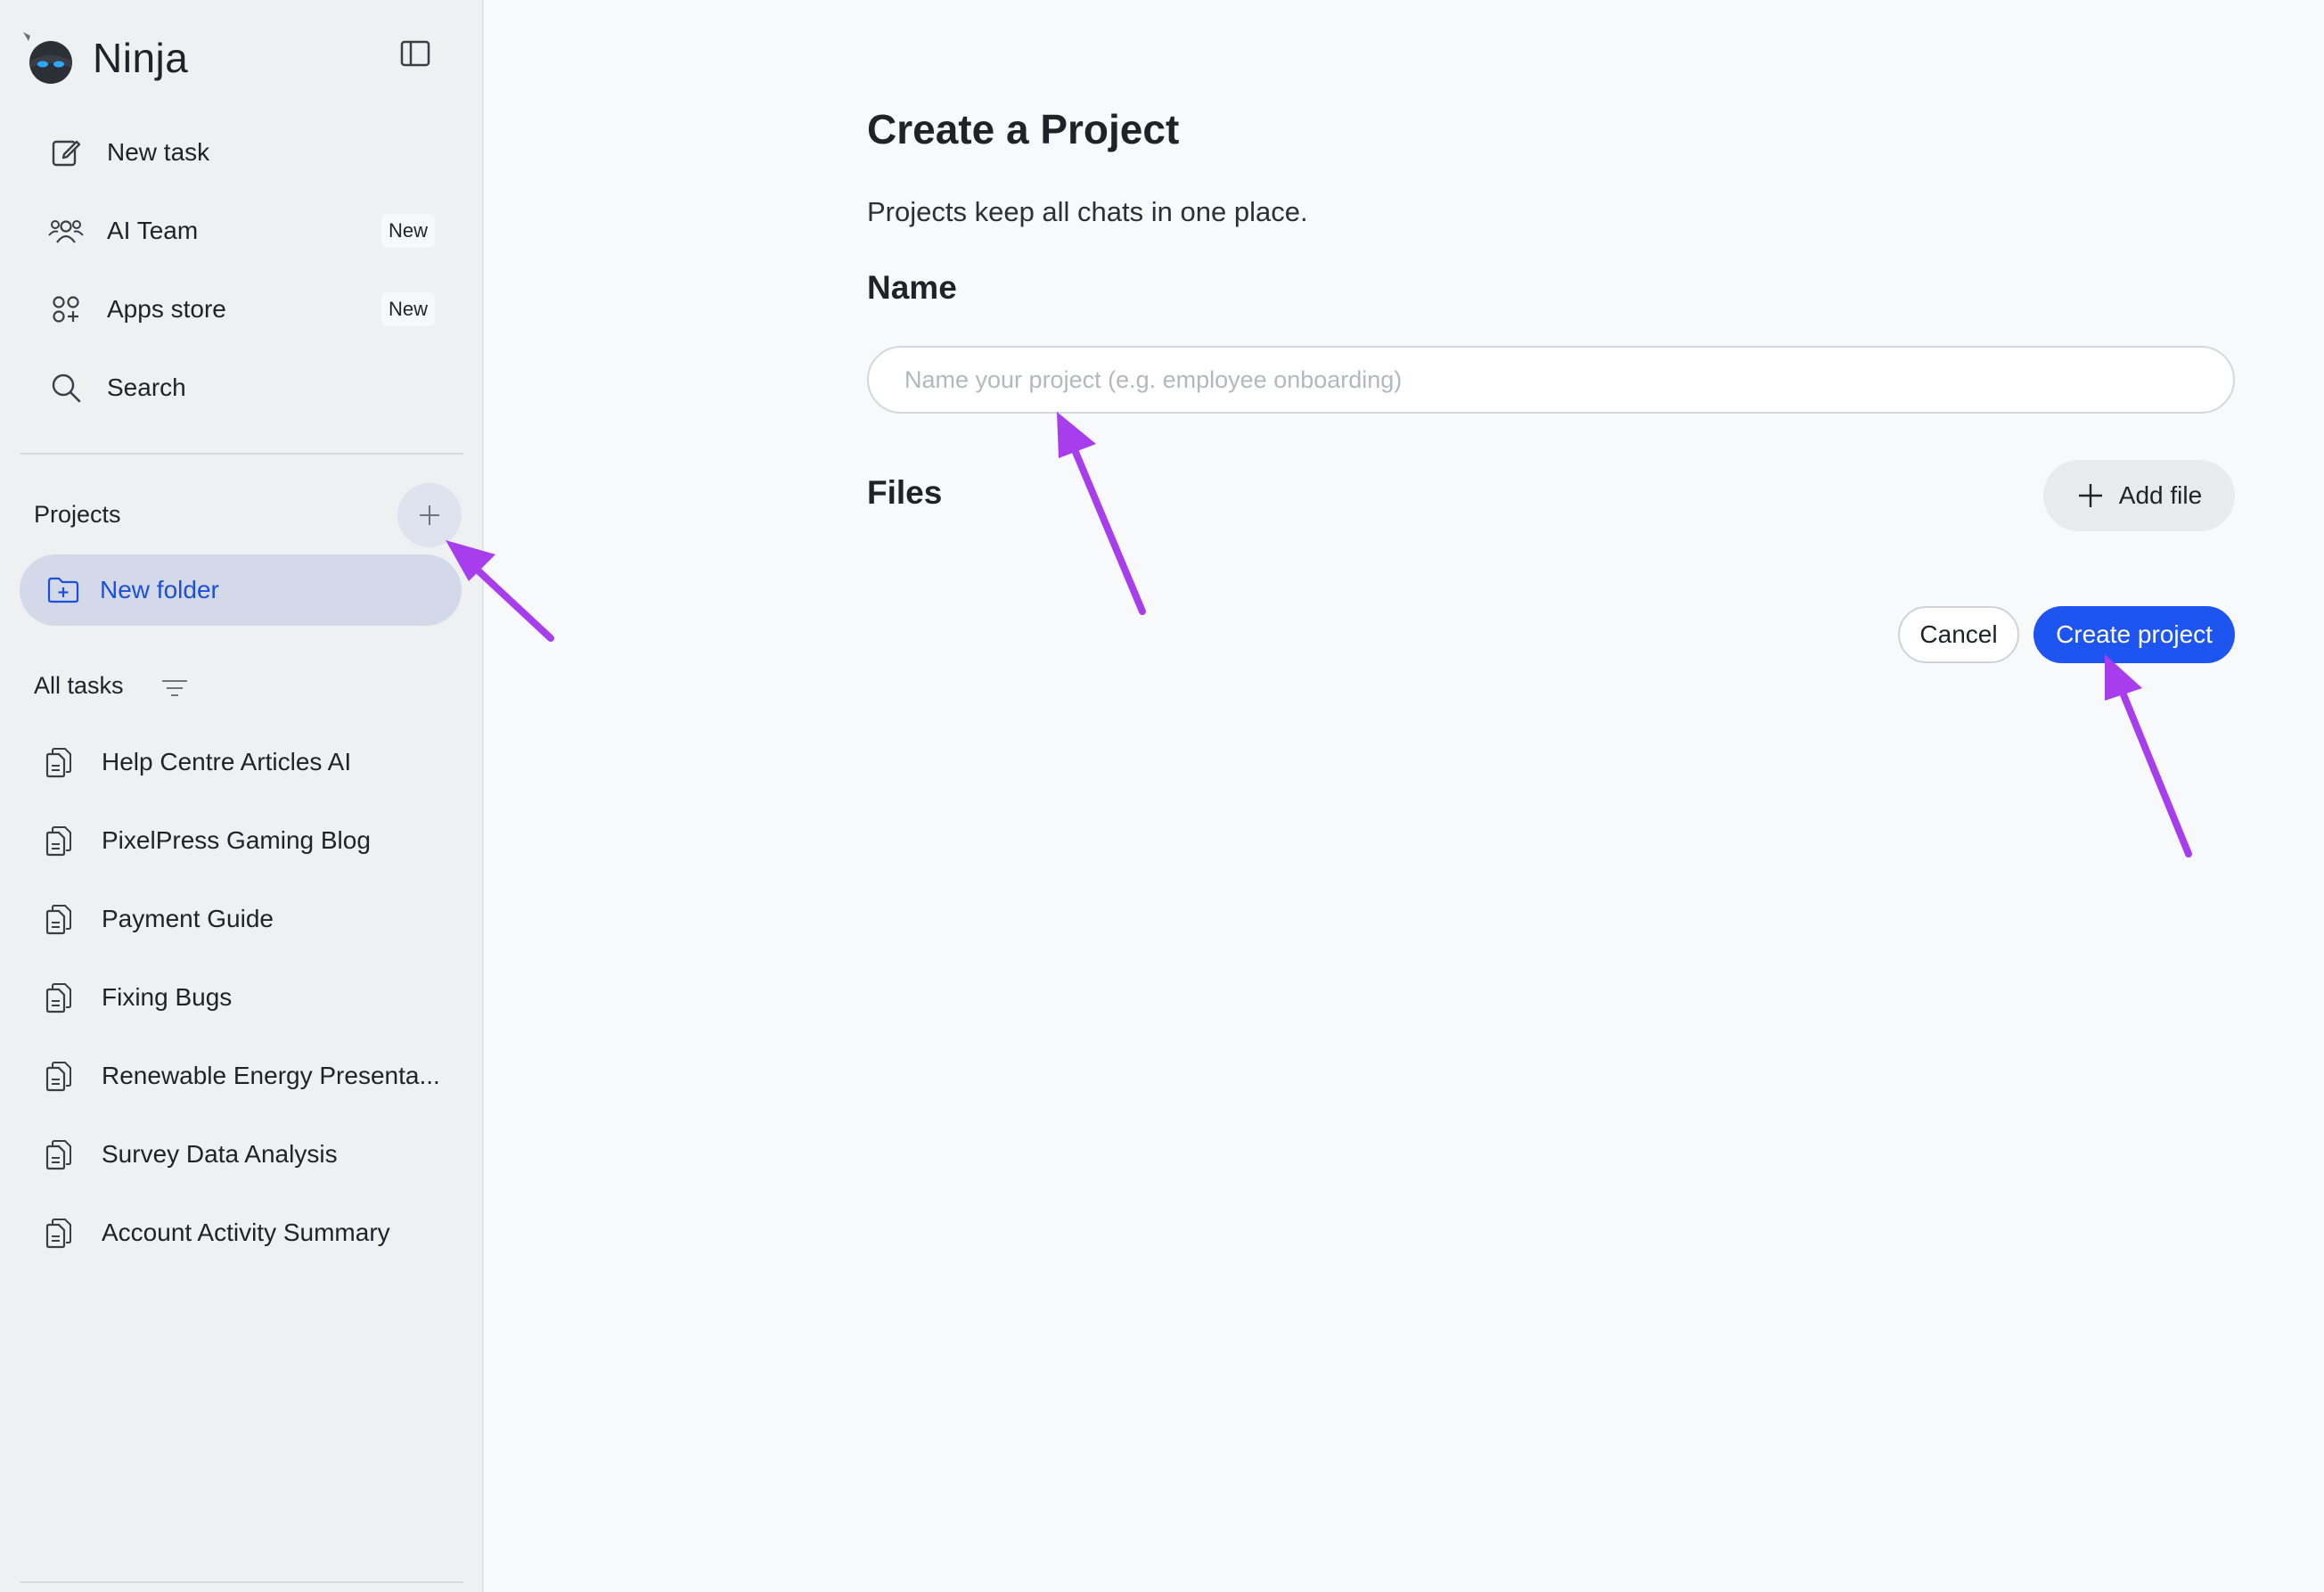 This screenshot has height=1592, width=2324. What do you see at coordinates (66, 231) in the screenshot?
I see `team-icon` at bounding box center [66, 231].